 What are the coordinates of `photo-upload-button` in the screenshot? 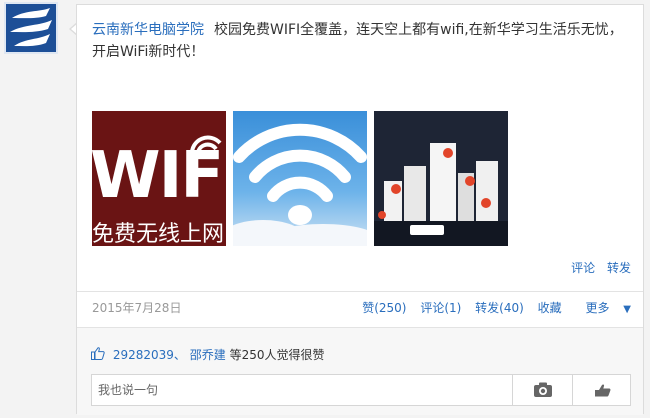 It's located at (542, 390).